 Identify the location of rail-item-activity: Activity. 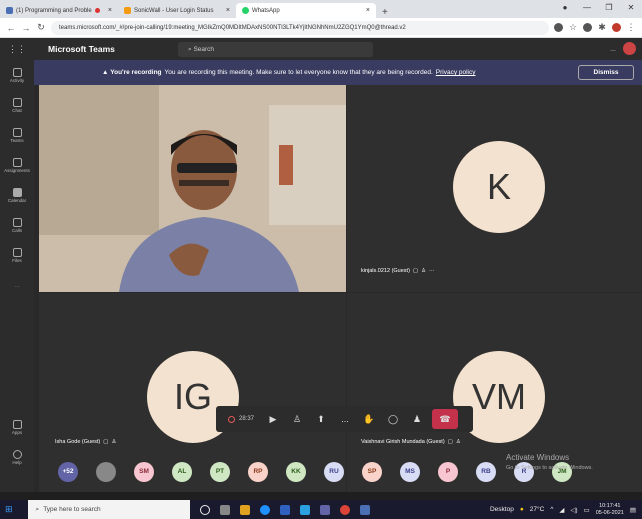
(17, 75).